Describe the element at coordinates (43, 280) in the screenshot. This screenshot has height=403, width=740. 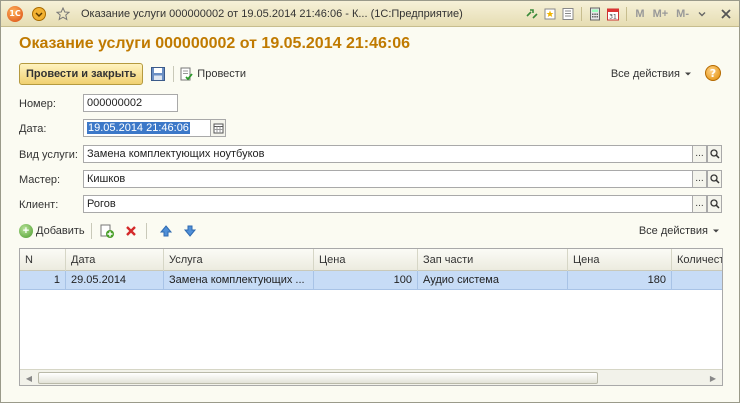
I see `cell-number: 1` at that location.